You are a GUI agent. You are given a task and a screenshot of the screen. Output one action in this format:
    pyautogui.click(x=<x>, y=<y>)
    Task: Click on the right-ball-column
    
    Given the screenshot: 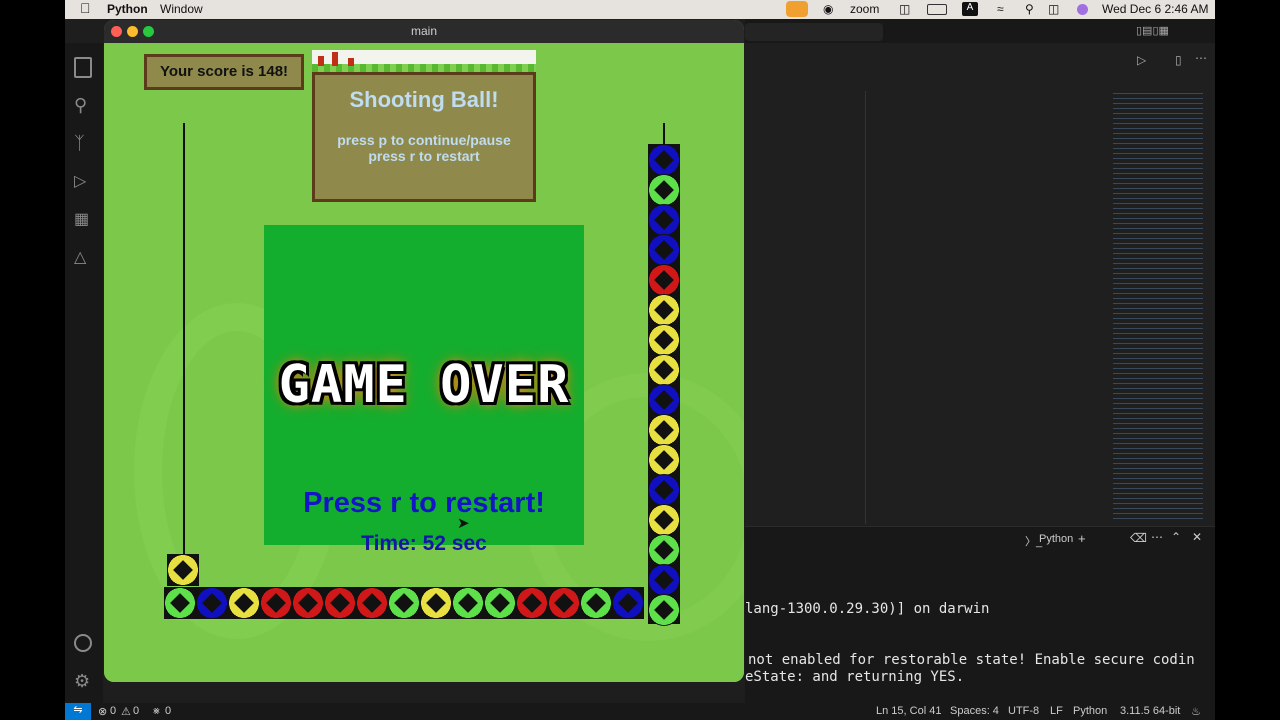 What is the action you would take?
    pyautogui.click(x=664, y=385)
    